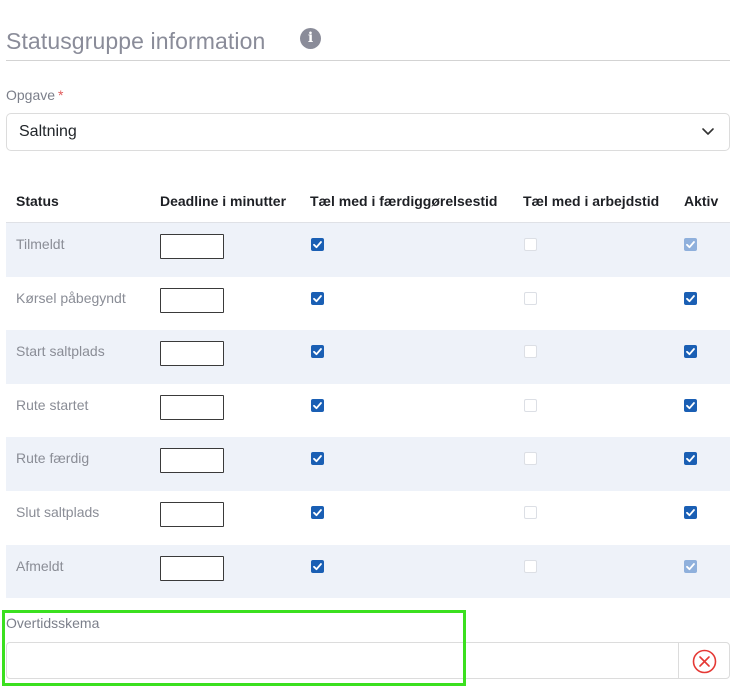 This screenshot has height=691, width=735. I want to click on table-row: Start saltplads, so click(368, 357).